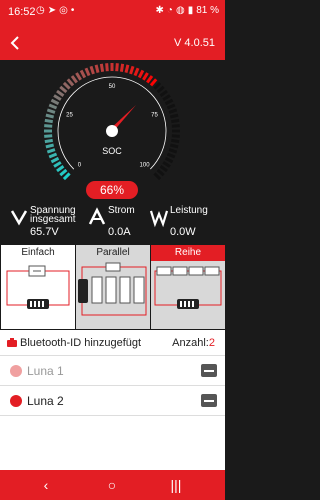  Describe the element at coordinates (112, 43) in the screenshot. I see `app-header: V 4.0.51` at that location.